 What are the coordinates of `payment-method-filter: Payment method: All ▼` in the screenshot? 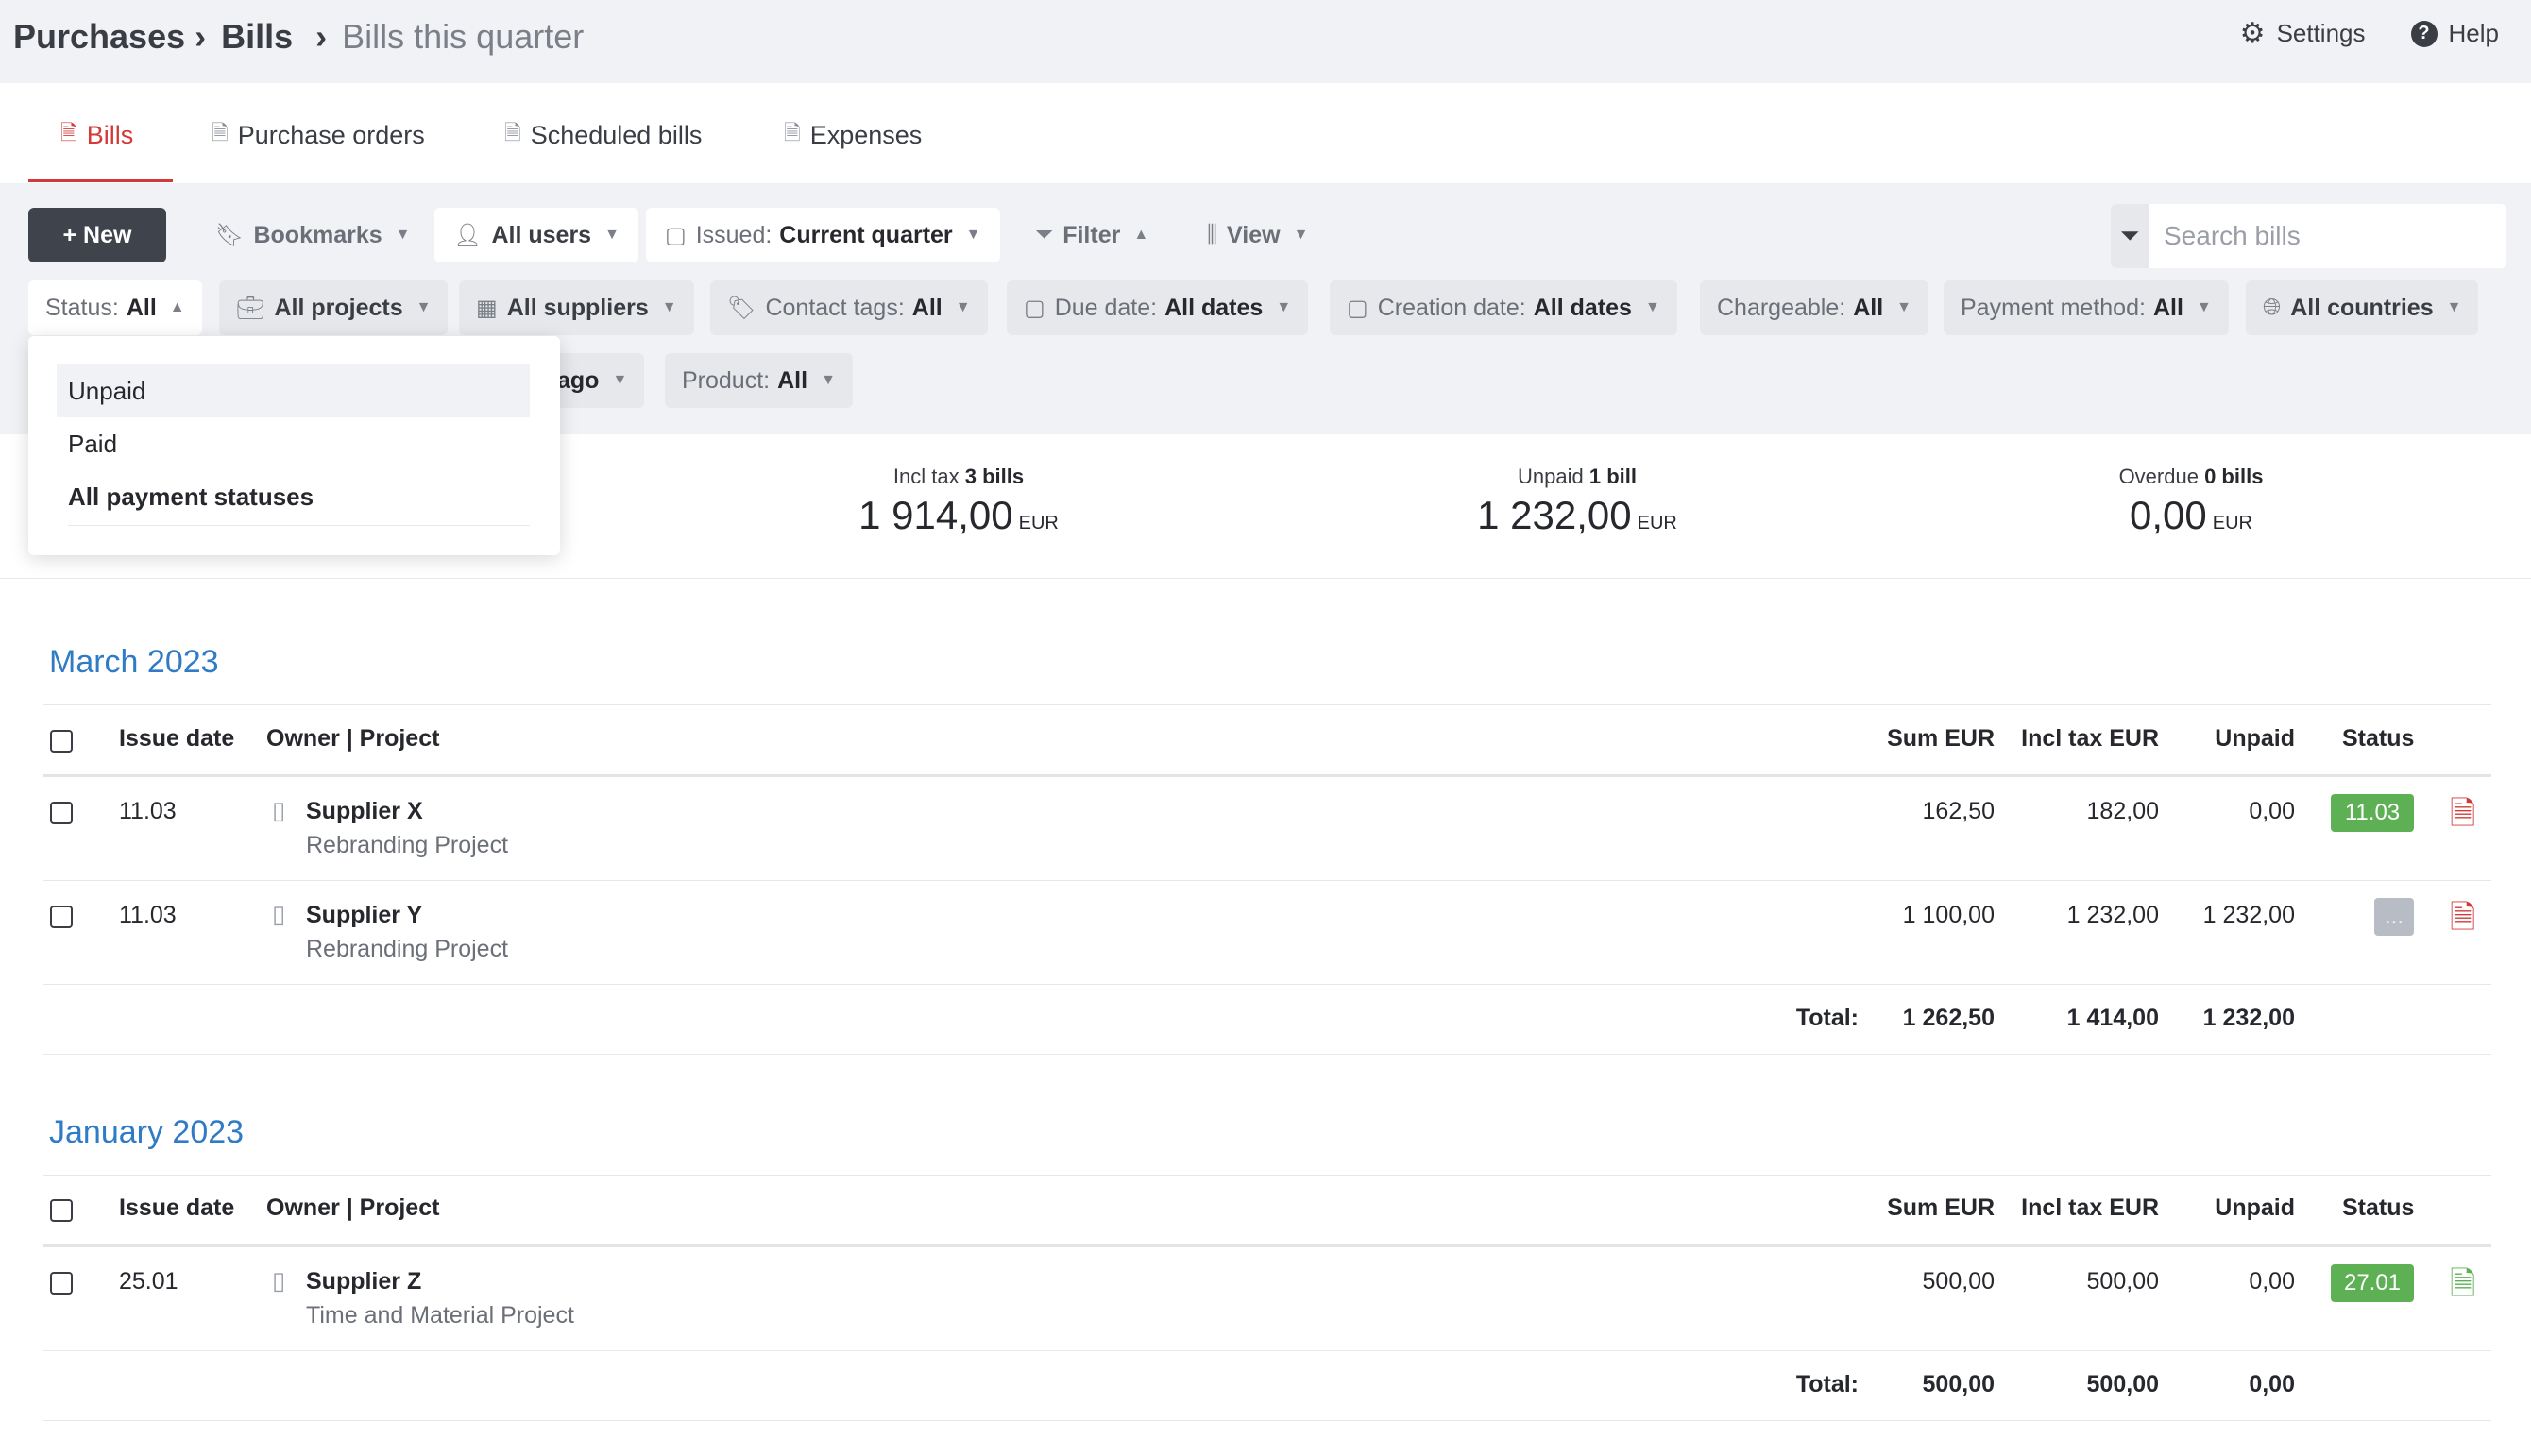 It's located at (2086, 307).